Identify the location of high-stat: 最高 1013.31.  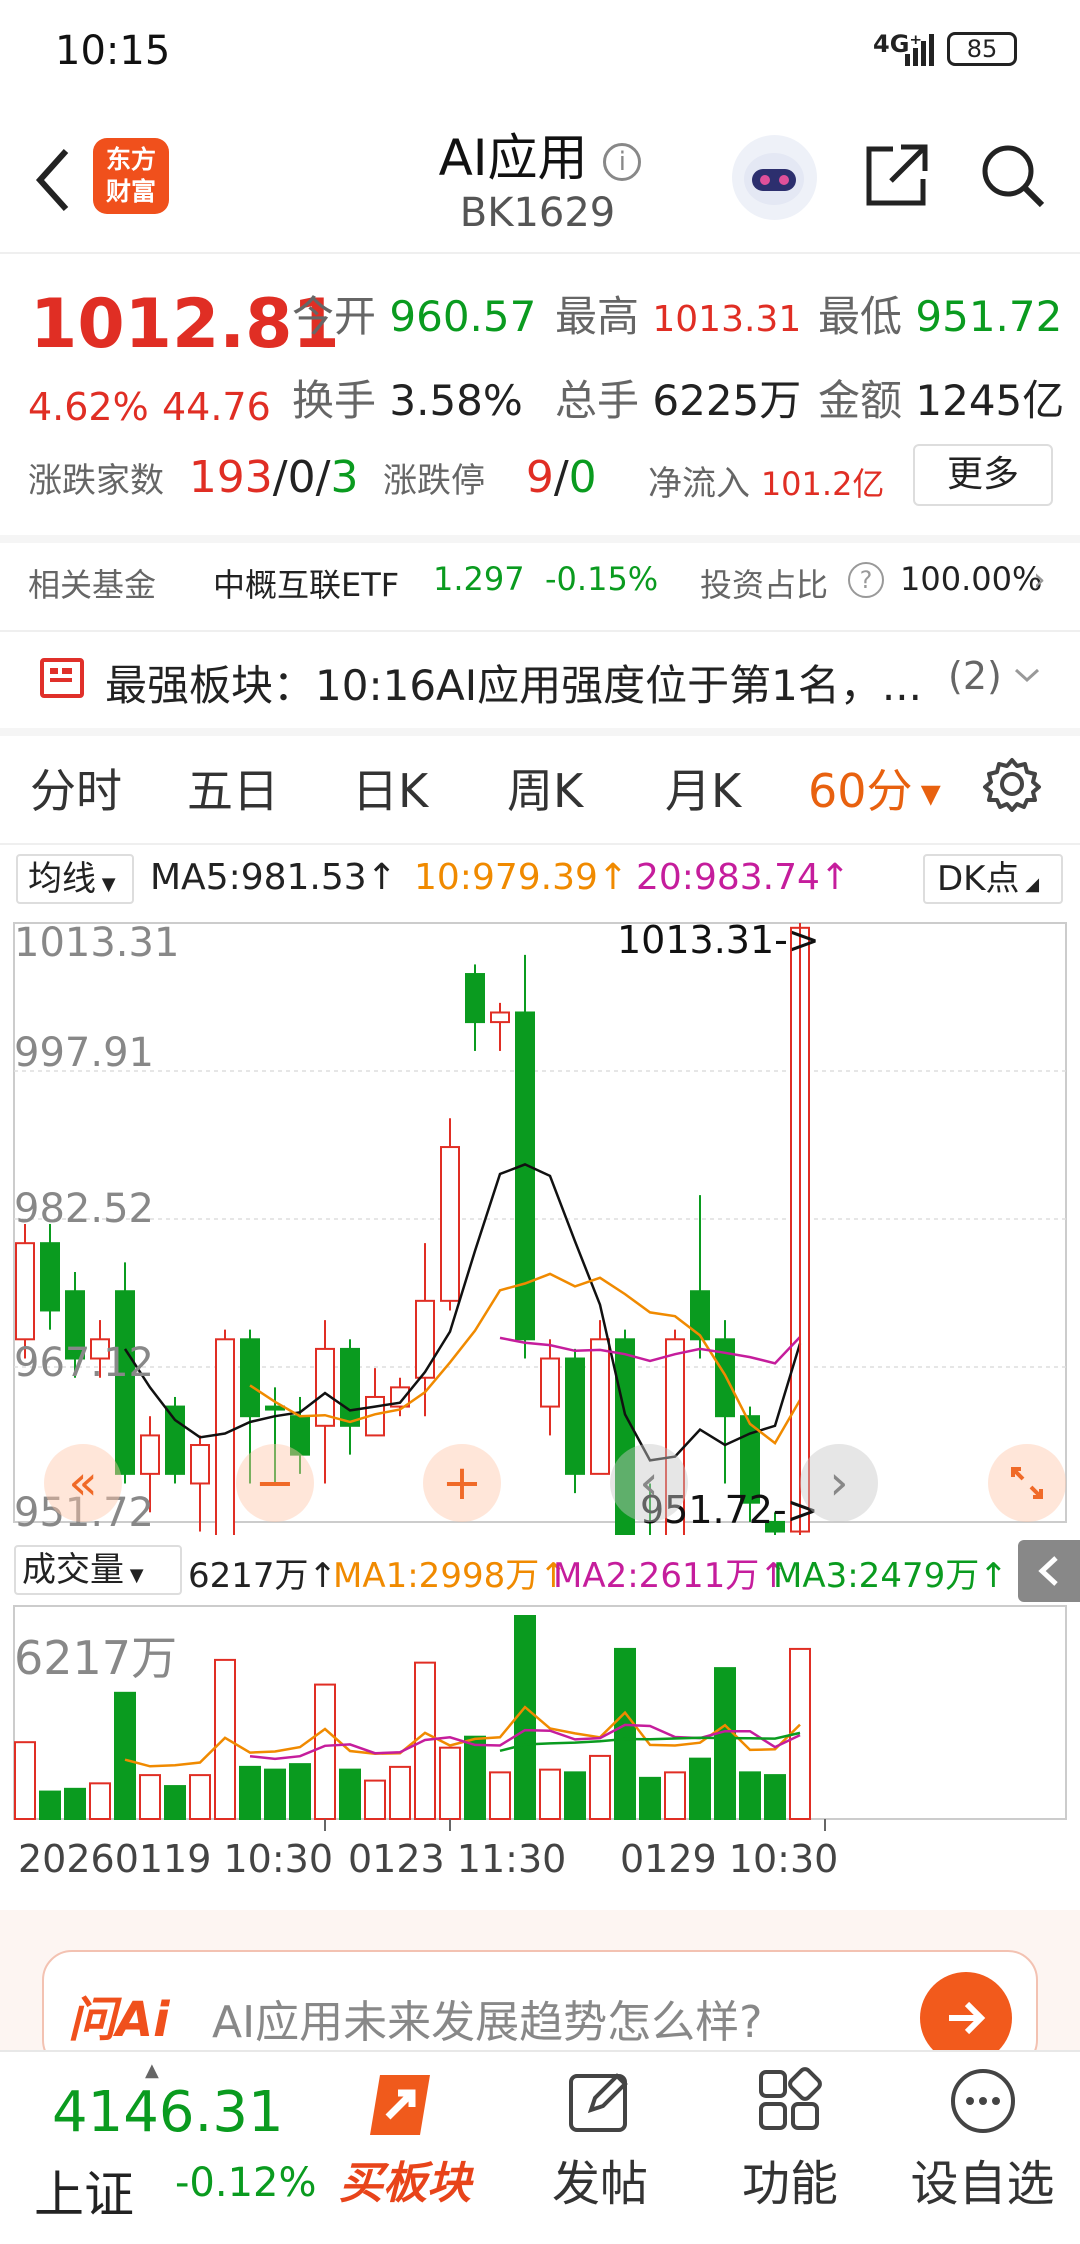
(678, 313).